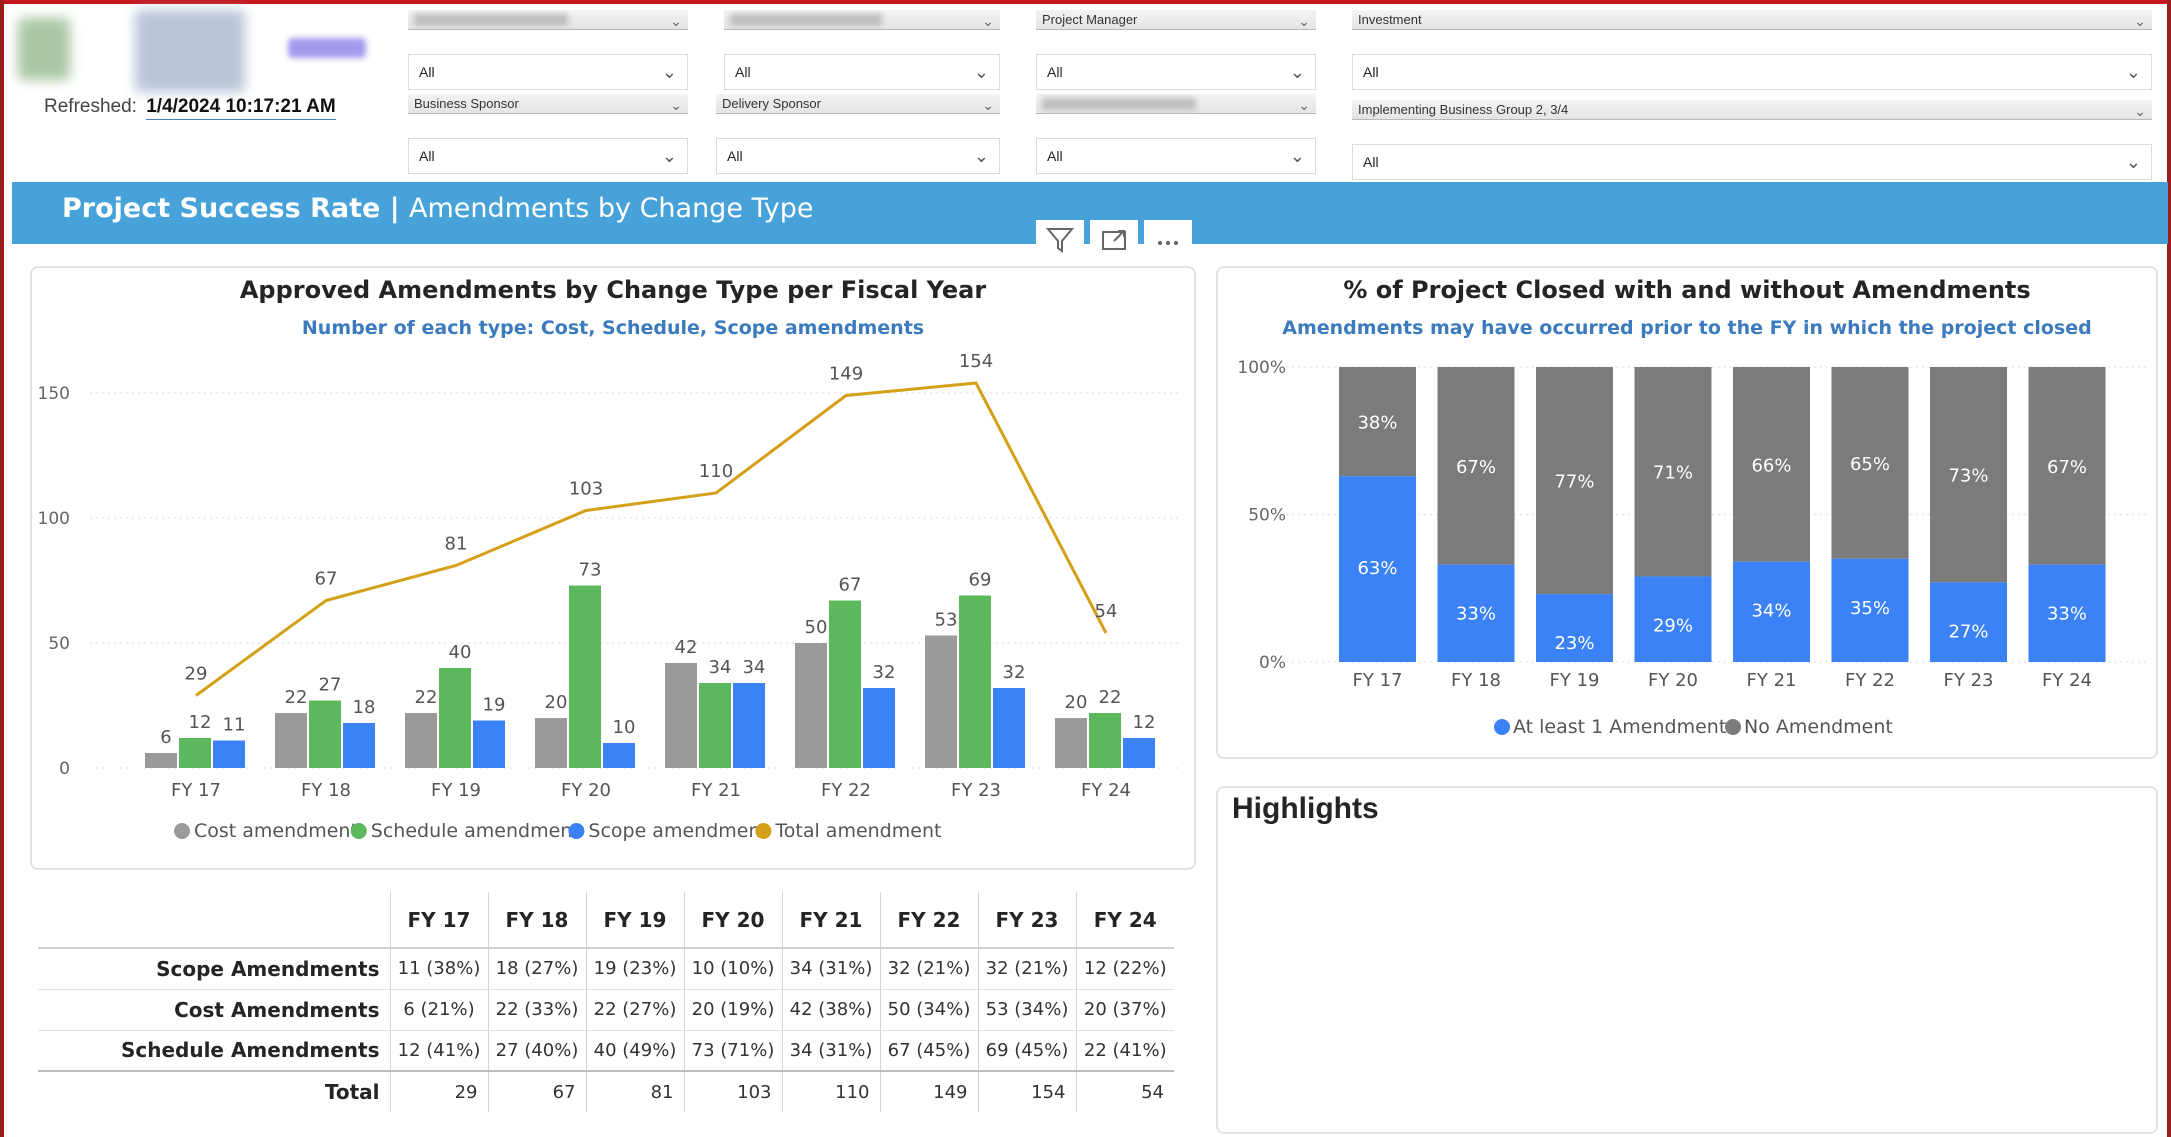 The image size is (2171, 1137). Describe the element at coordinates (438, 969) in the screenshot. I see `table-cell: 11 (38%)` at that location.